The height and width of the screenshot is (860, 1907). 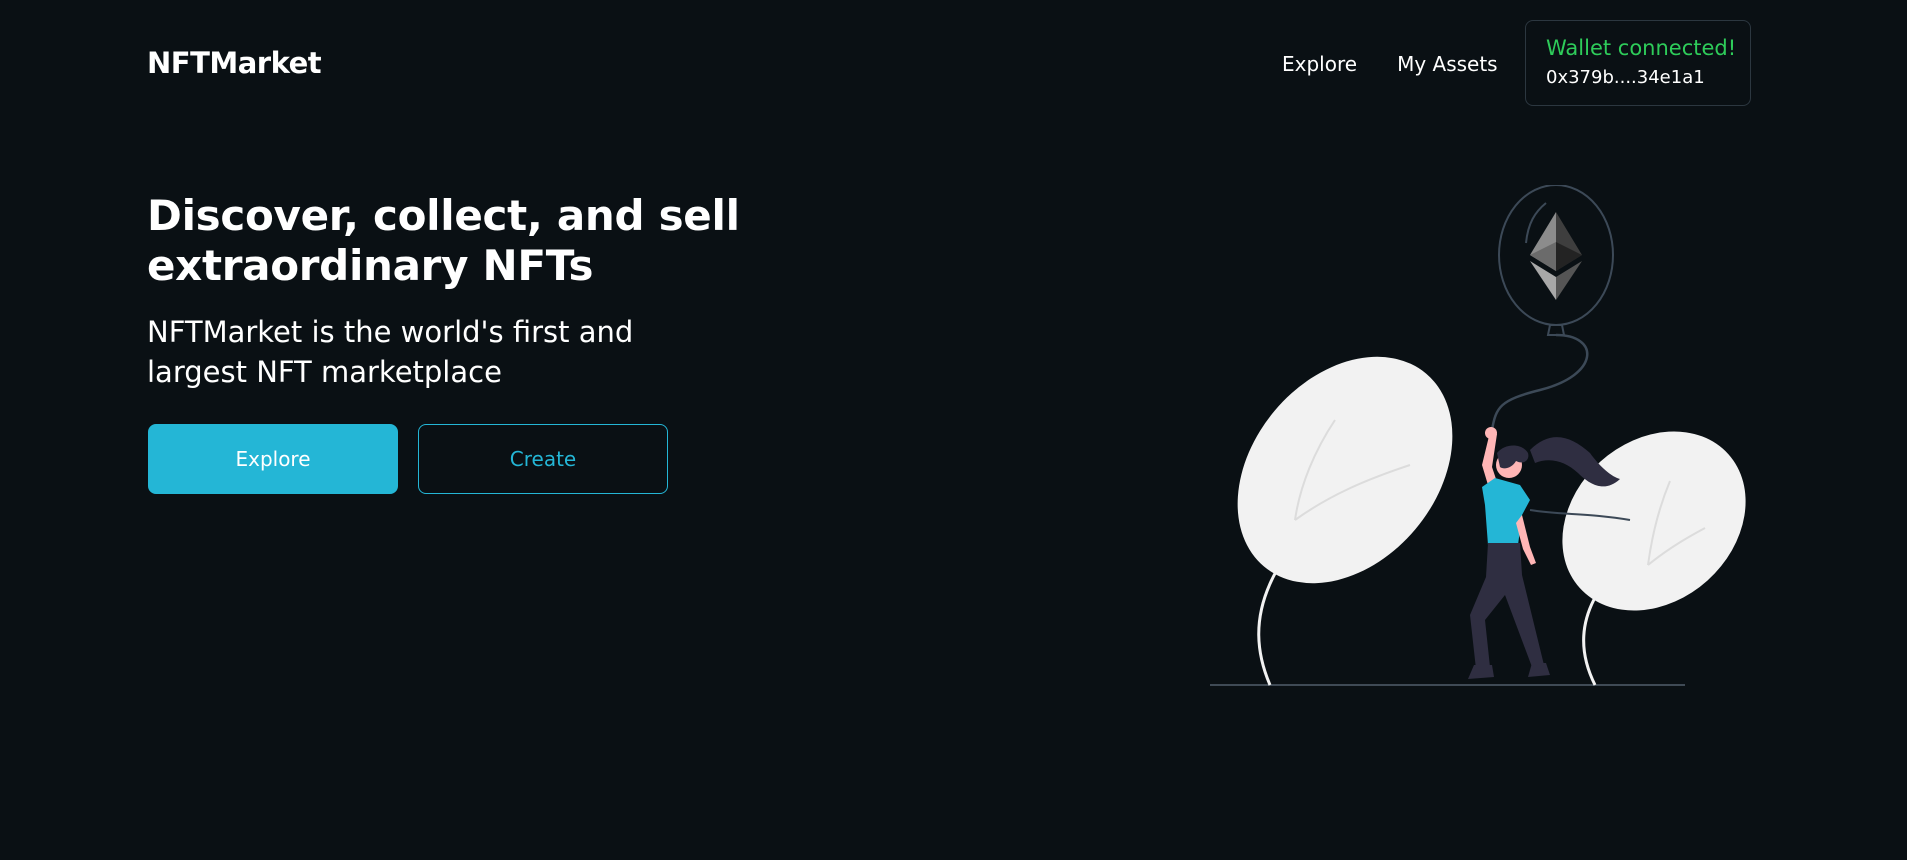 What do you see at coordinates (1390, 64) in the screenshot?
I see `main-nav: Explore My Assets` at bounding box center [1390, 64].